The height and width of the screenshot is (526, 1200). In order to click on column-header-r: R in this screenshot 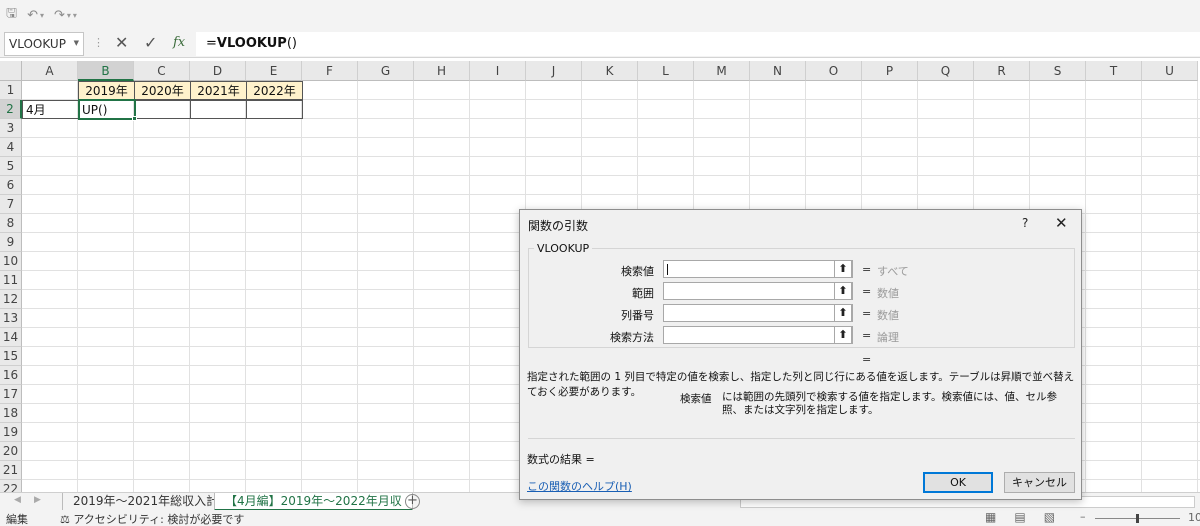, I will do `click(1002, 71)`.